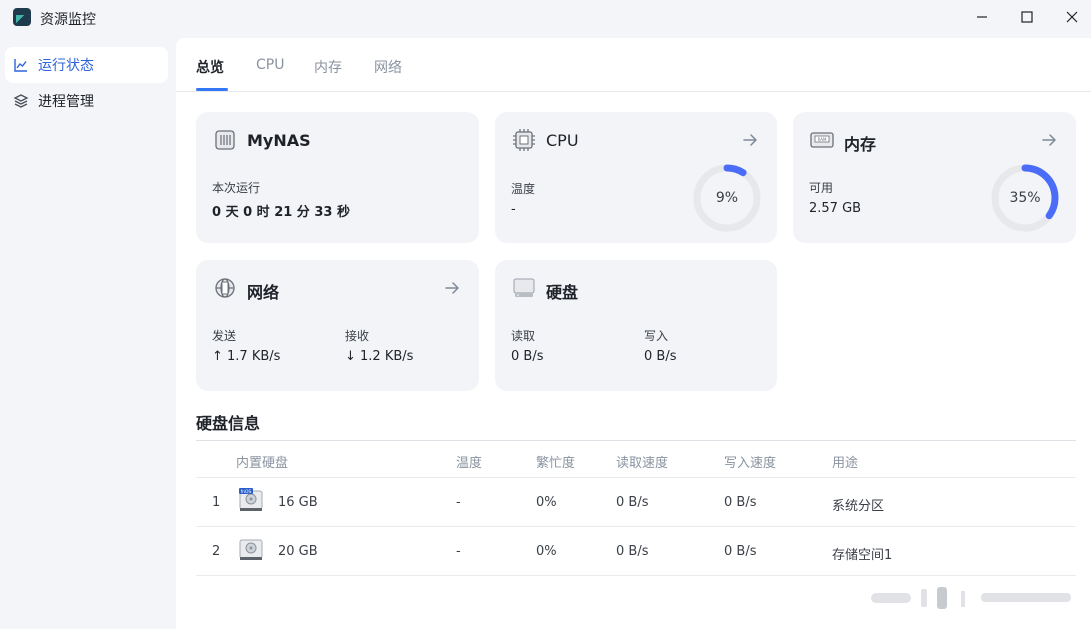 Image resolution: width=1091 pixels, height=629 pixels. What do you see at coordinates (971, 598) in the screenshot?
I see `watermark-graphic` at bounding box center [971, 598].